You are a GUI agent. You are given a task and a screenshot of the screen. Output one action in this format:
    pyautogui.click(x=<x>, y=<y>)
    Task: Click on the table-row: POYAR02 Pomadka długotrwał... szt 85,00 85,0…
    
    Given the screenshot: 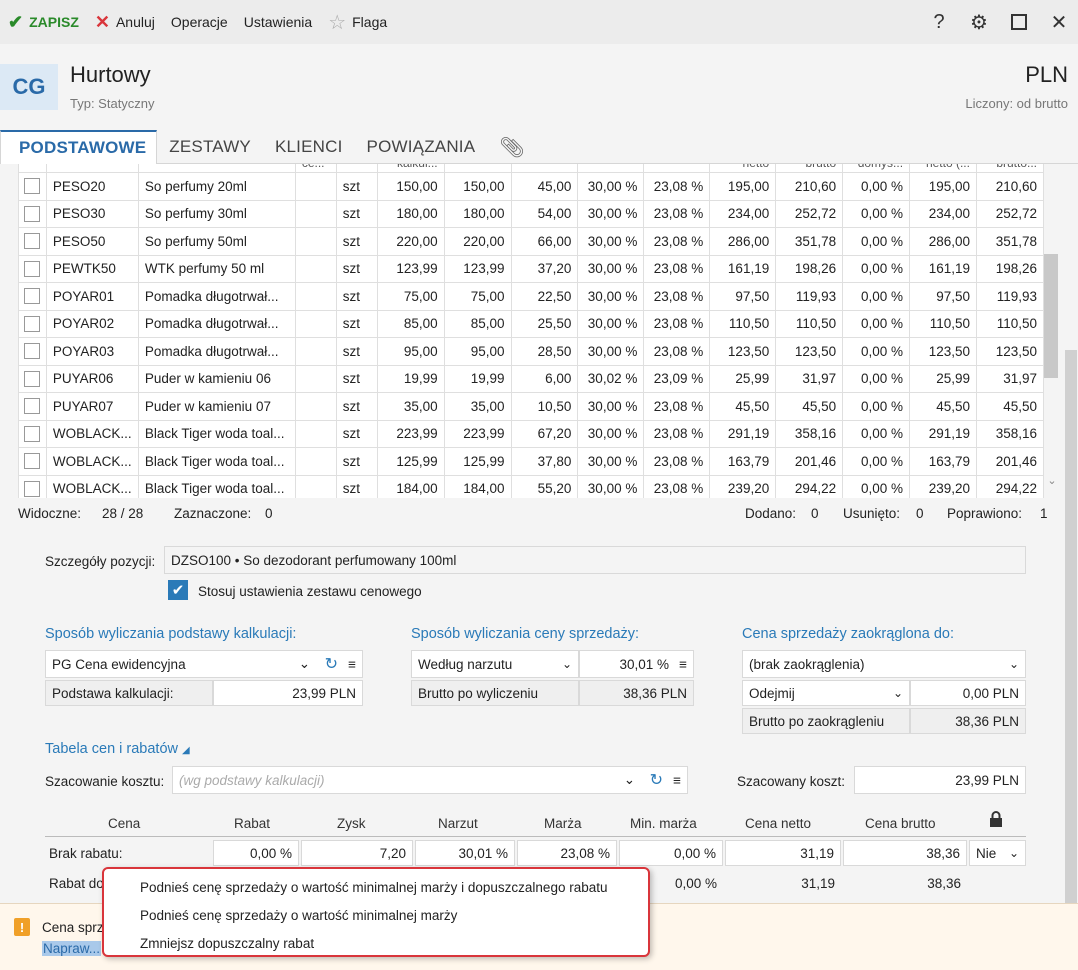 What is the action you would take?
    pyautogui.click(x=531, y=323)
    